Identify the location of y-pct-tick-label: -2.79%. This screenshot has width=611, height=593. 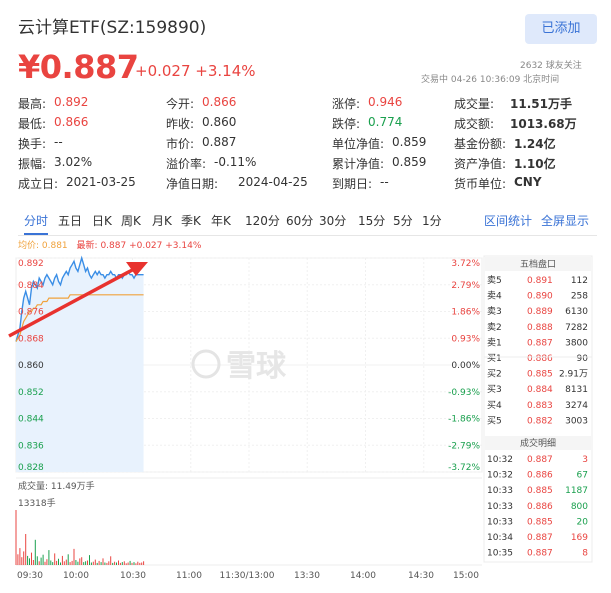
(464, 446).